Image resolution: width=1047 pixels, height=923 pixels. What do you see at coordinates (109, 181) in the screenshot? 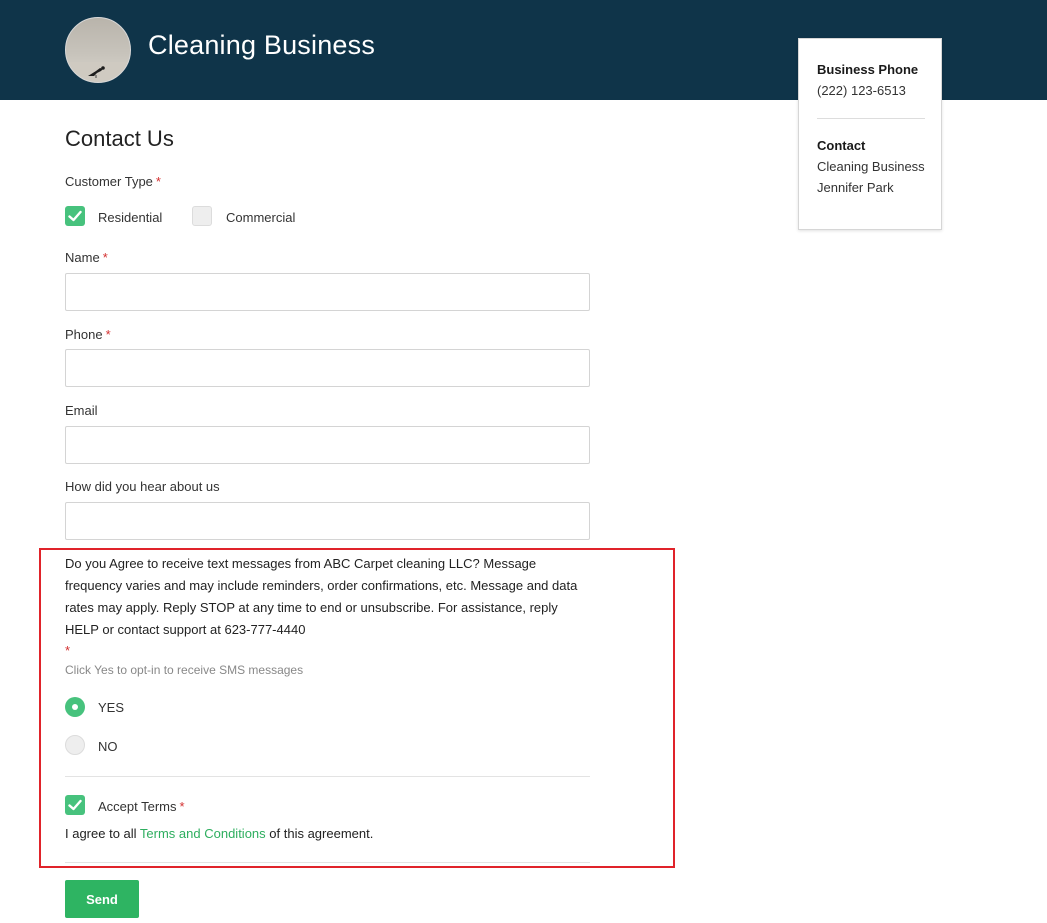
I see `customer-type-label-text: Customer Type` at bounding box center [109, 181].